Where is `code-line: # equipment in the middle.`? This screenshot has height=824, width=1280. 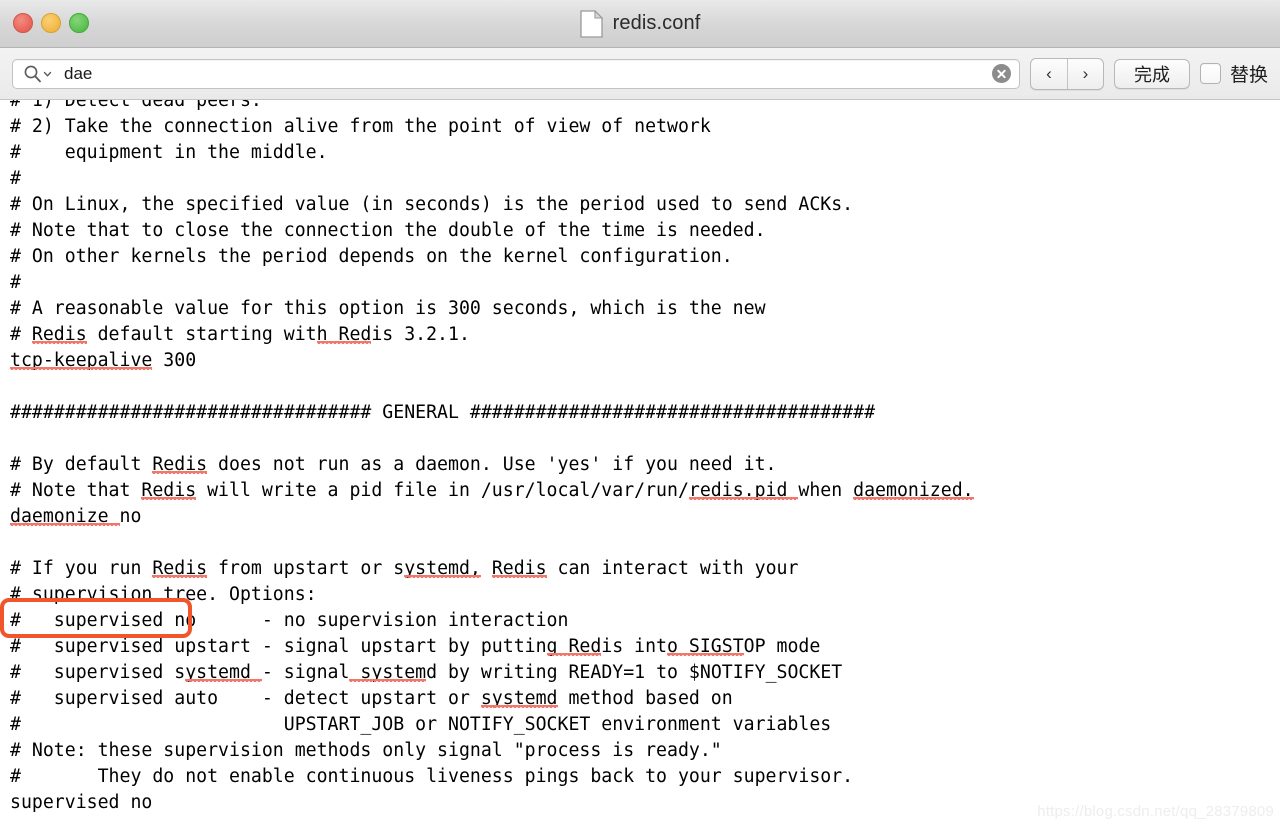 code-line: # equipment in the middle. is located at coordinates (169, 152).